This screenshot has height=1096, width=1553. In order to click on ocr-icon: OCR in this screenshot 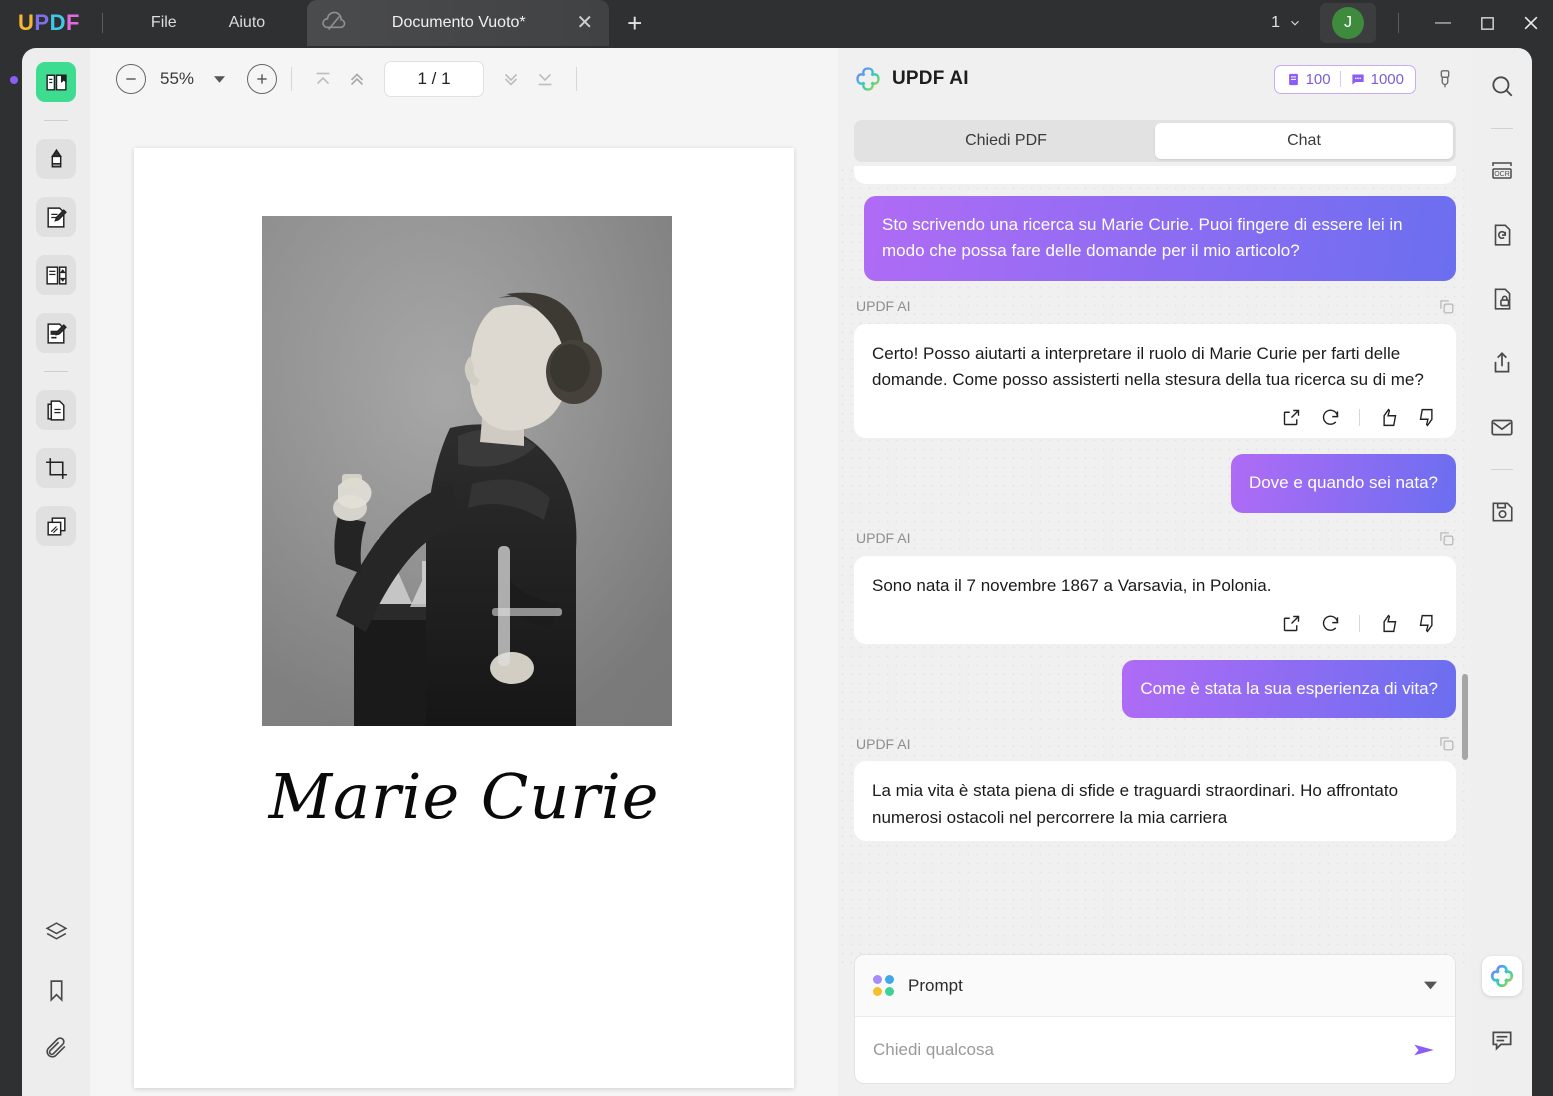, I will do `click(1502, 170)`.